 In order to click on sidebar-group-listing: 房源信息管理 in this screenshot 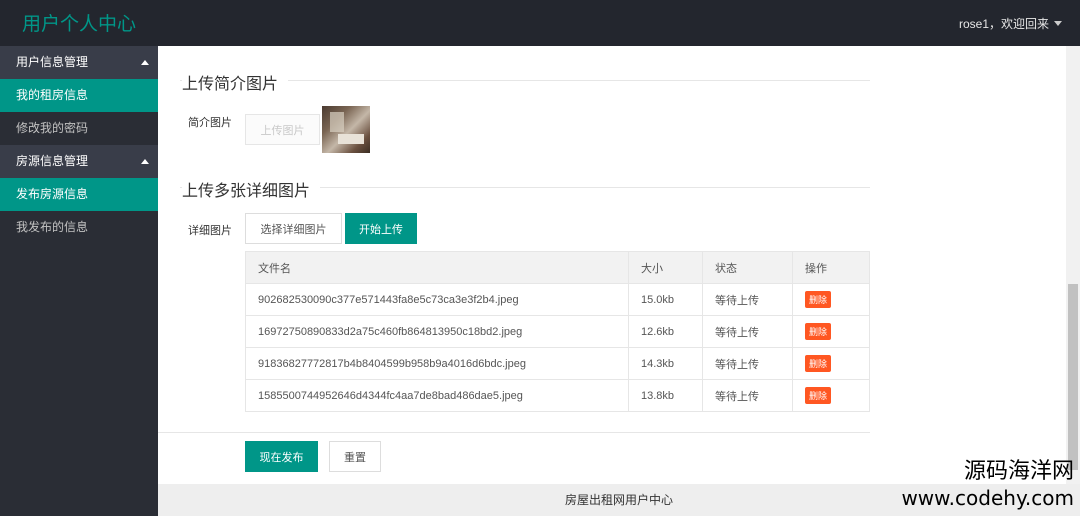, I will do `click(79, 161)`.